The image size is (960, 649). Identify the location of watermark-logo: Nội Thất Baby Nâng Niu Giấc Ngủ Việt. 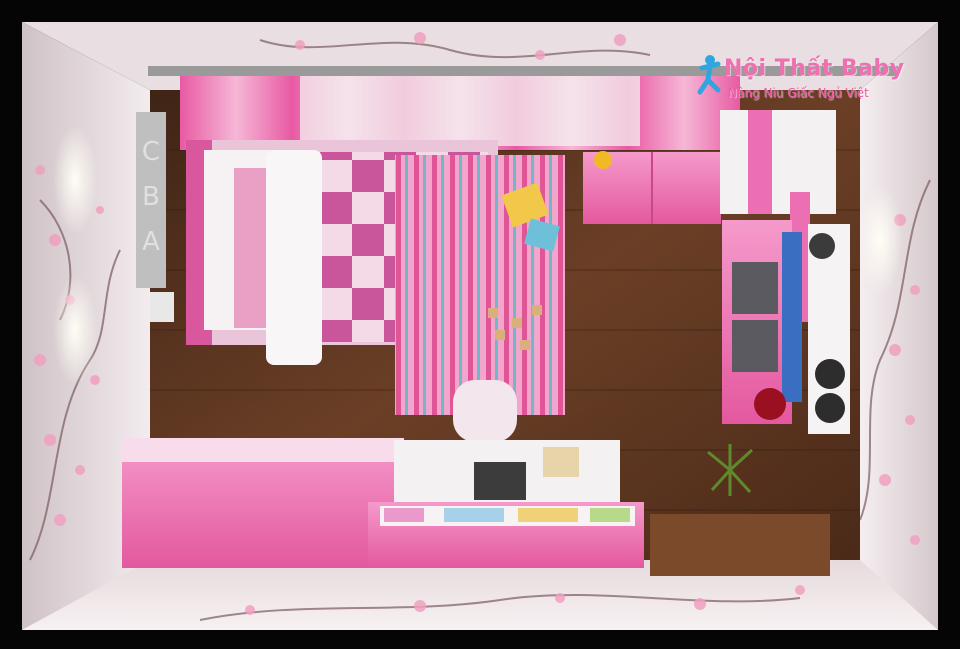
(799, 78).